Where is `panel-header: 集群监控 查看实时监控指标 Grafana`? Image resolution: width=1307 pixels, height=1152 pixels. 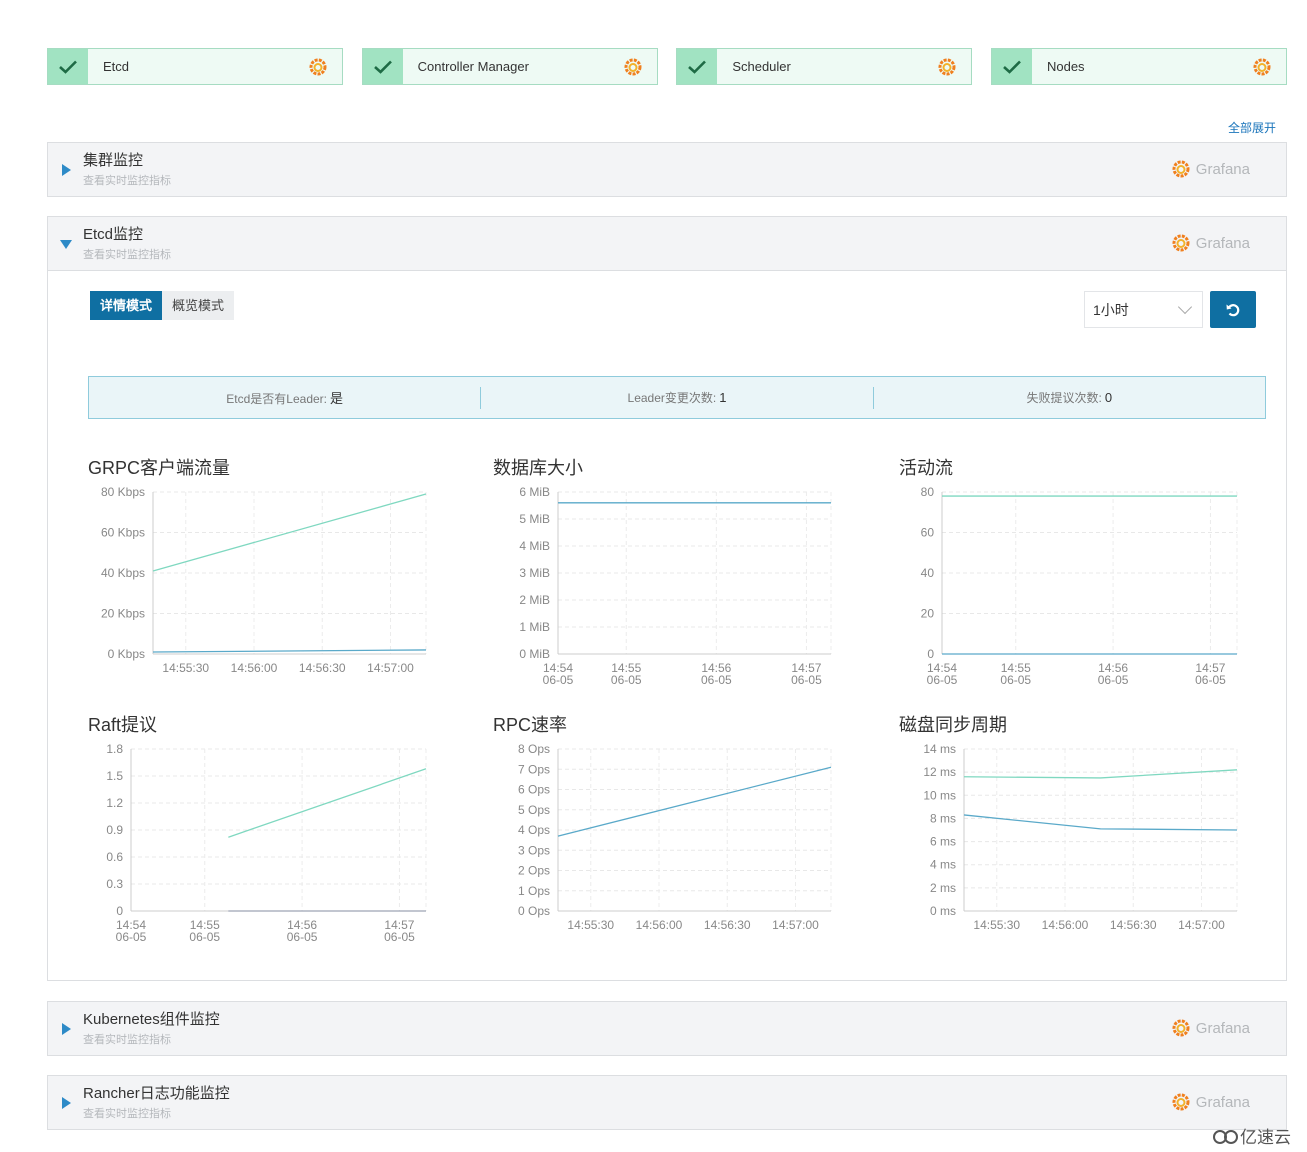 panel-header: 集群监控 查看实时监控指标 Grafana is located at coordinates (667, 169).